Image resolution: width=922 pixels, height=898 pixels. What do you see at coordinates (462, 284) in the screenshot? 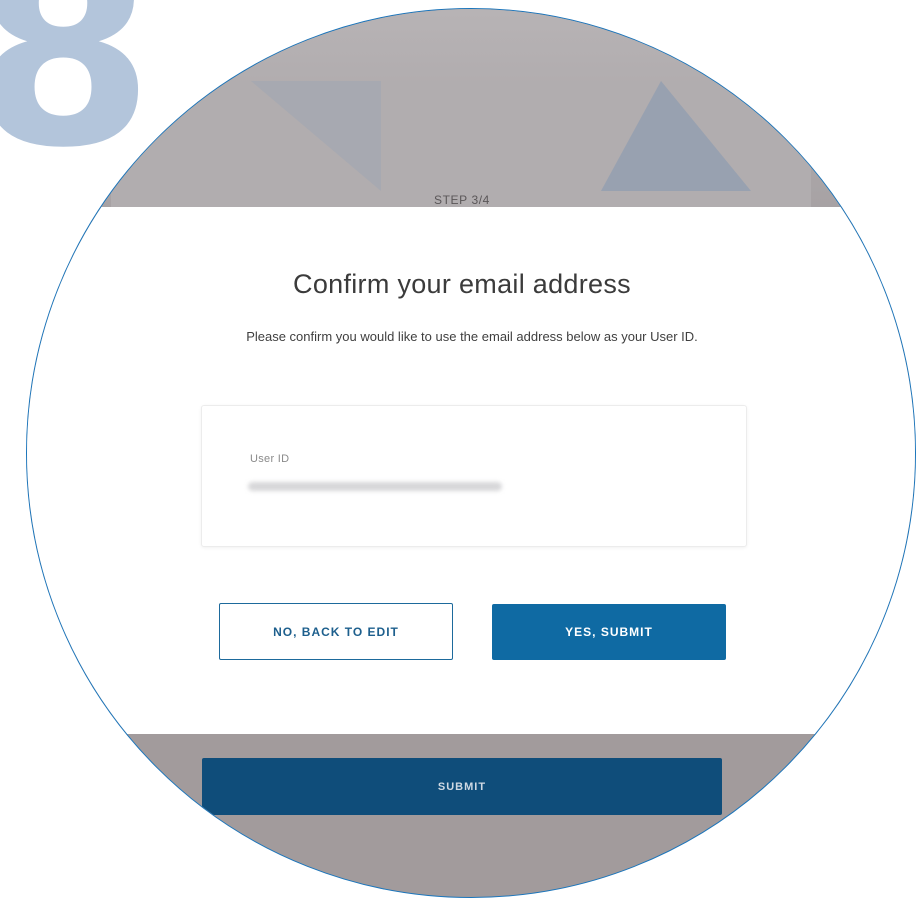
I see `dialog-title: Confirm your email address` at bounding box center [462, 284].